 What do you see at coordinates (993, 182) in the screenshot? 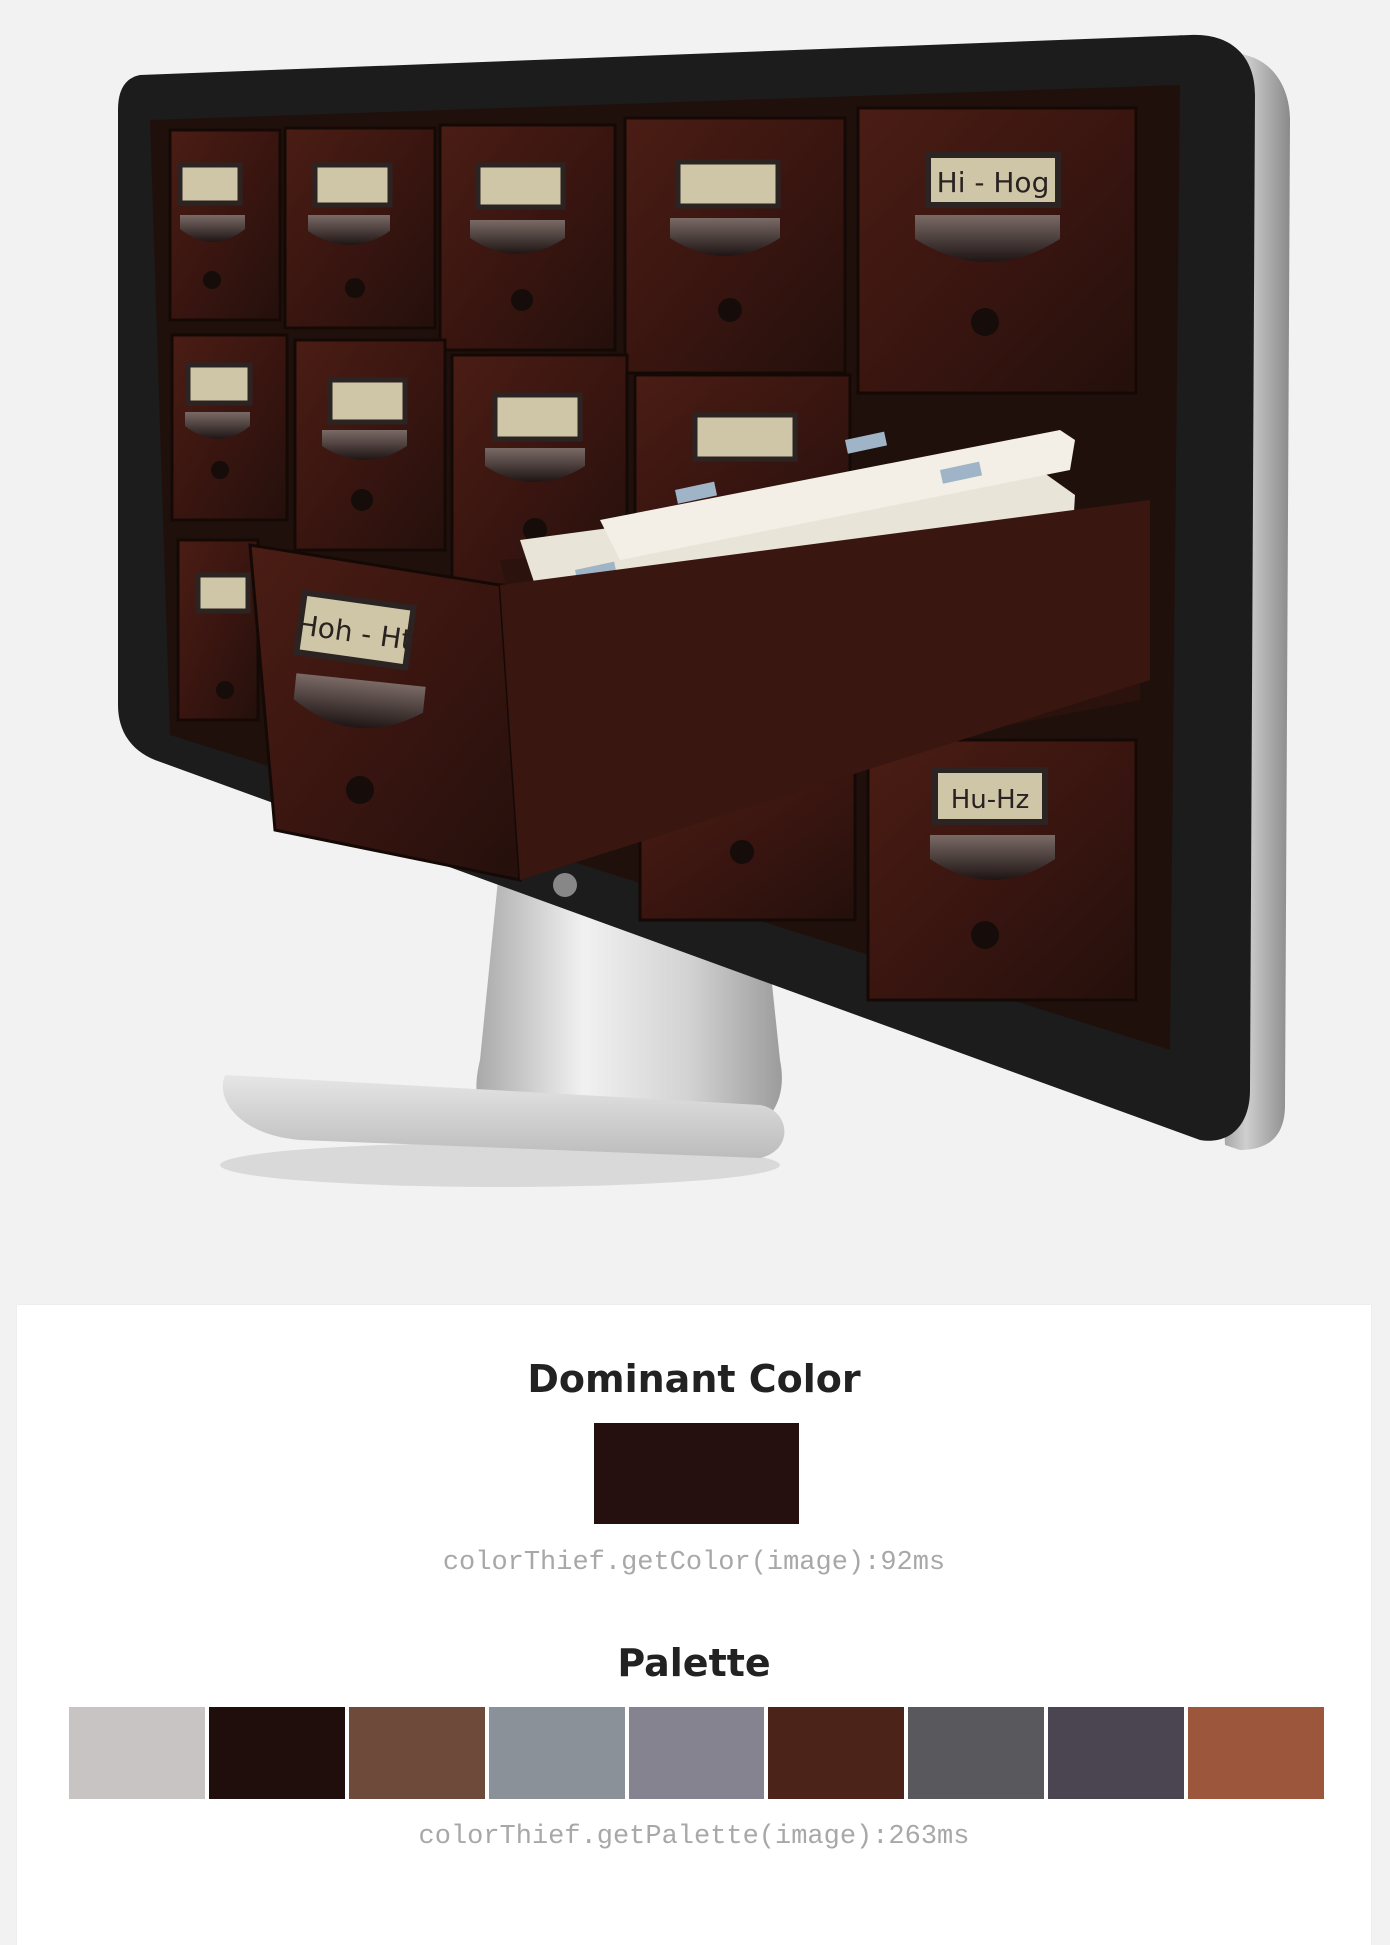
I see `drawer-label-hi-hog: Hi - Hog` at bounding box center [993, 182].